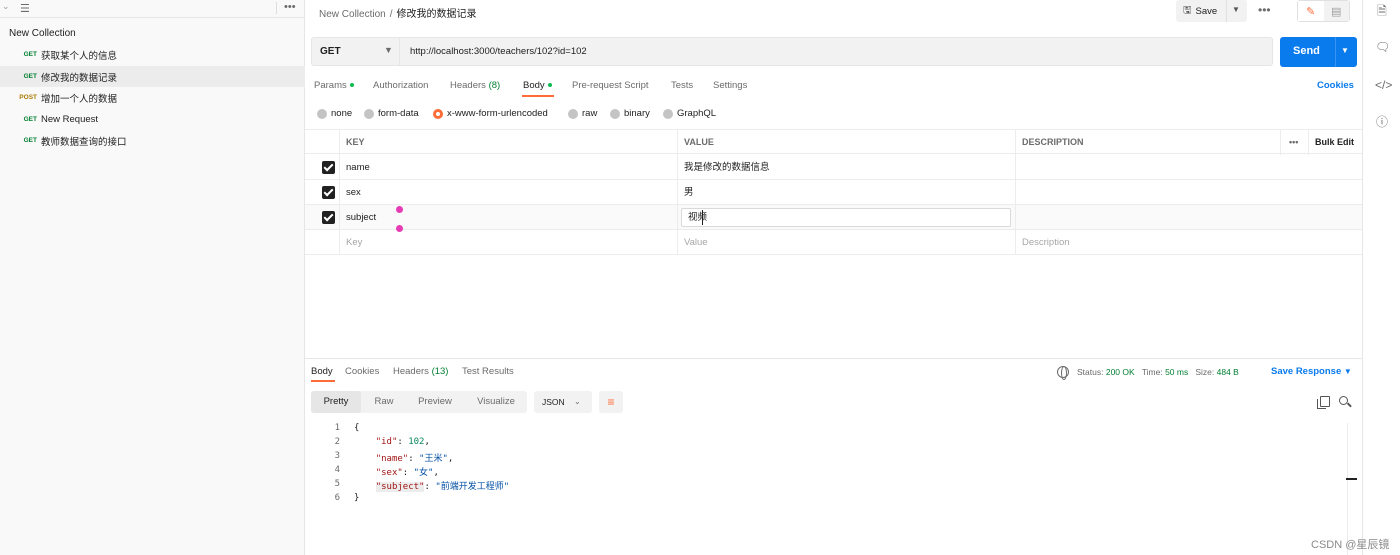  I want to click on radio-label: form-data, so click(398, 113).